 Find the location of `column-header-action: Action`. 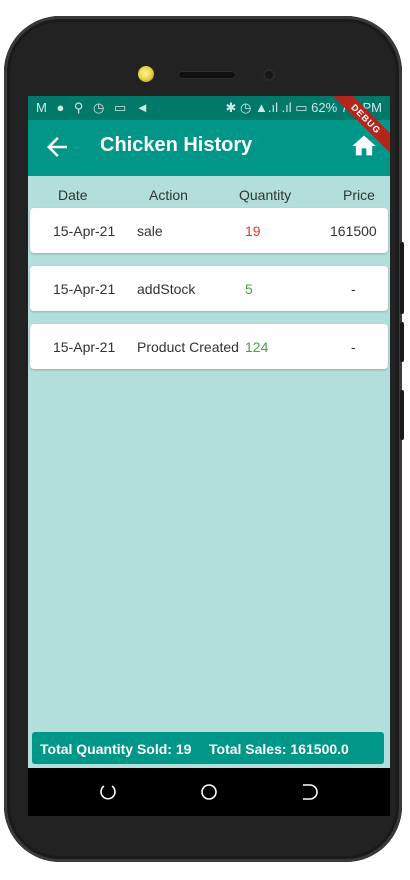

column-header-action: Action is located at coordinates (168, 195).